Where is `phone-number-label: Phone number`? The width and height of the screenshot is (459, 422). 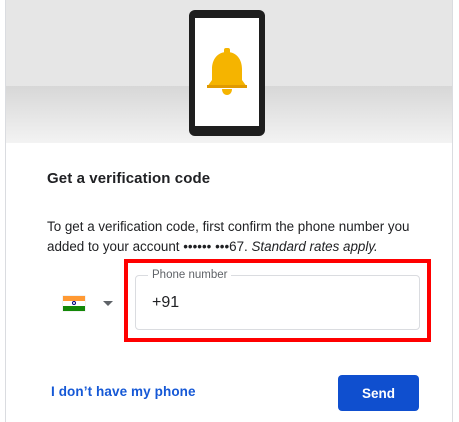 phone-number-label: Phone number is located at coordinates (190, 275).